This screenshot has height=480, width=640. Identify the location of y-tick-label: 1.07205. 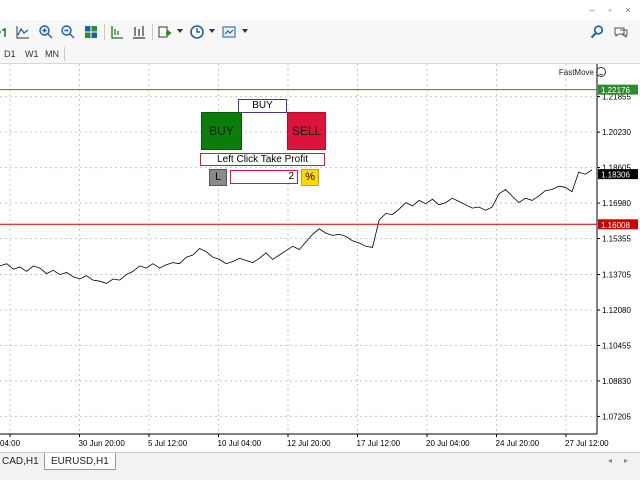
(616, 416).